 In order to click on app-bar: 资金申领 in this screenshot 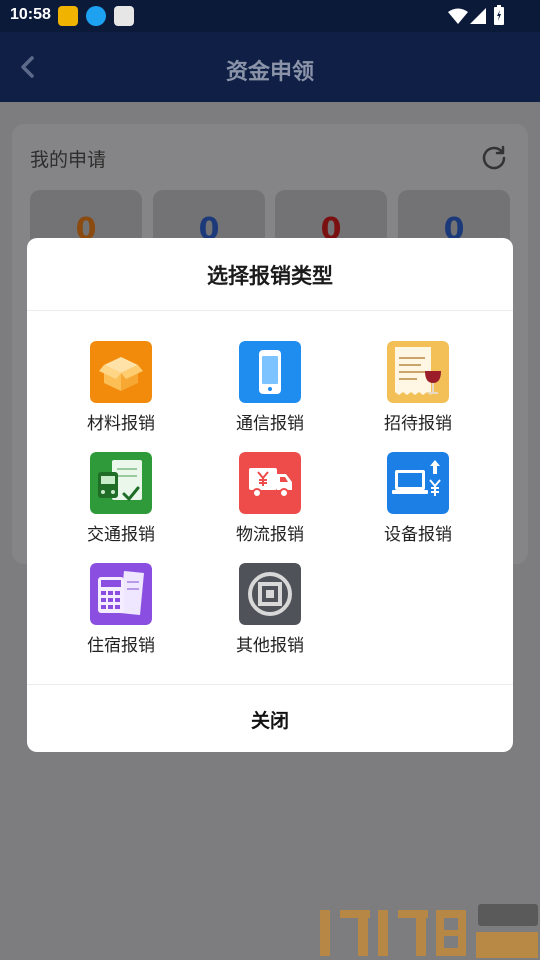, I will do `click(270, 67)`.